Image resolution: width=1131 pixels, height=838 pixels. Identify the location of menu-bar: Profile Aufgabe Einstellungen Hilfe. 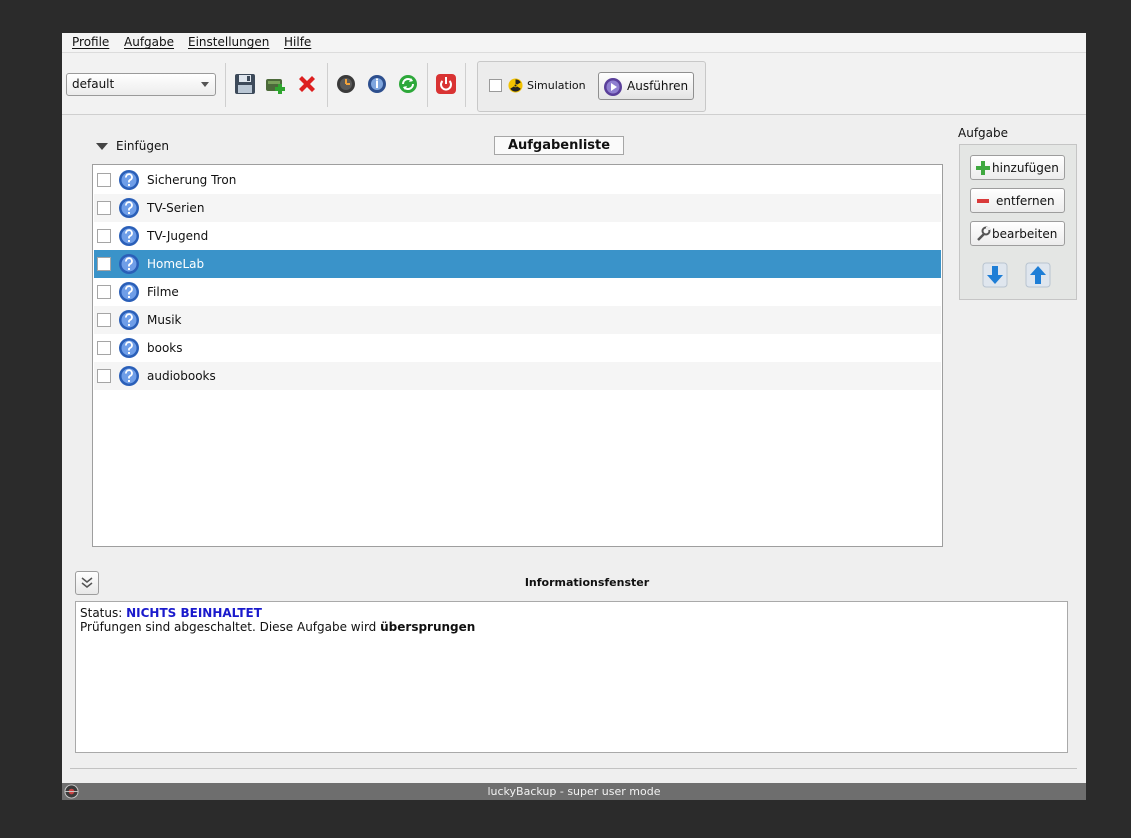
(574, 43).